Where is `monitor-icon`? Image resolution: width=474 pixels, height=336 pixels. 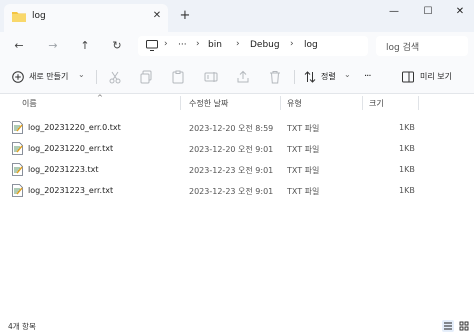 monitor-icon is located at coordinates (152, 45).